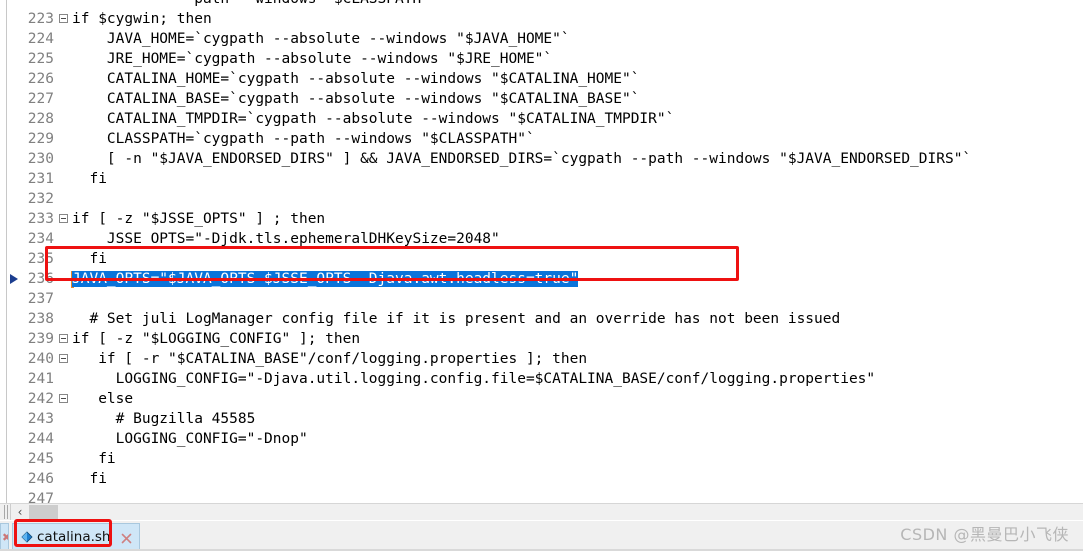 This screenshot has height=551, width=1083. What do you see at coordinates (40, 339) in the screenshot?
I see `line-number: 239` at bounding box center [40, 339].